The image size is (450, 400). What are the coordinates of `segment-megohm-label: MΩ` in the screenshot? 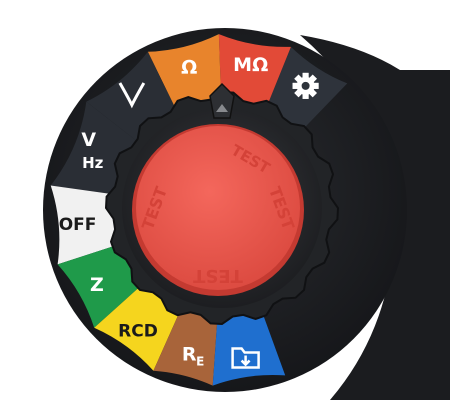 It's located at (250, 65).